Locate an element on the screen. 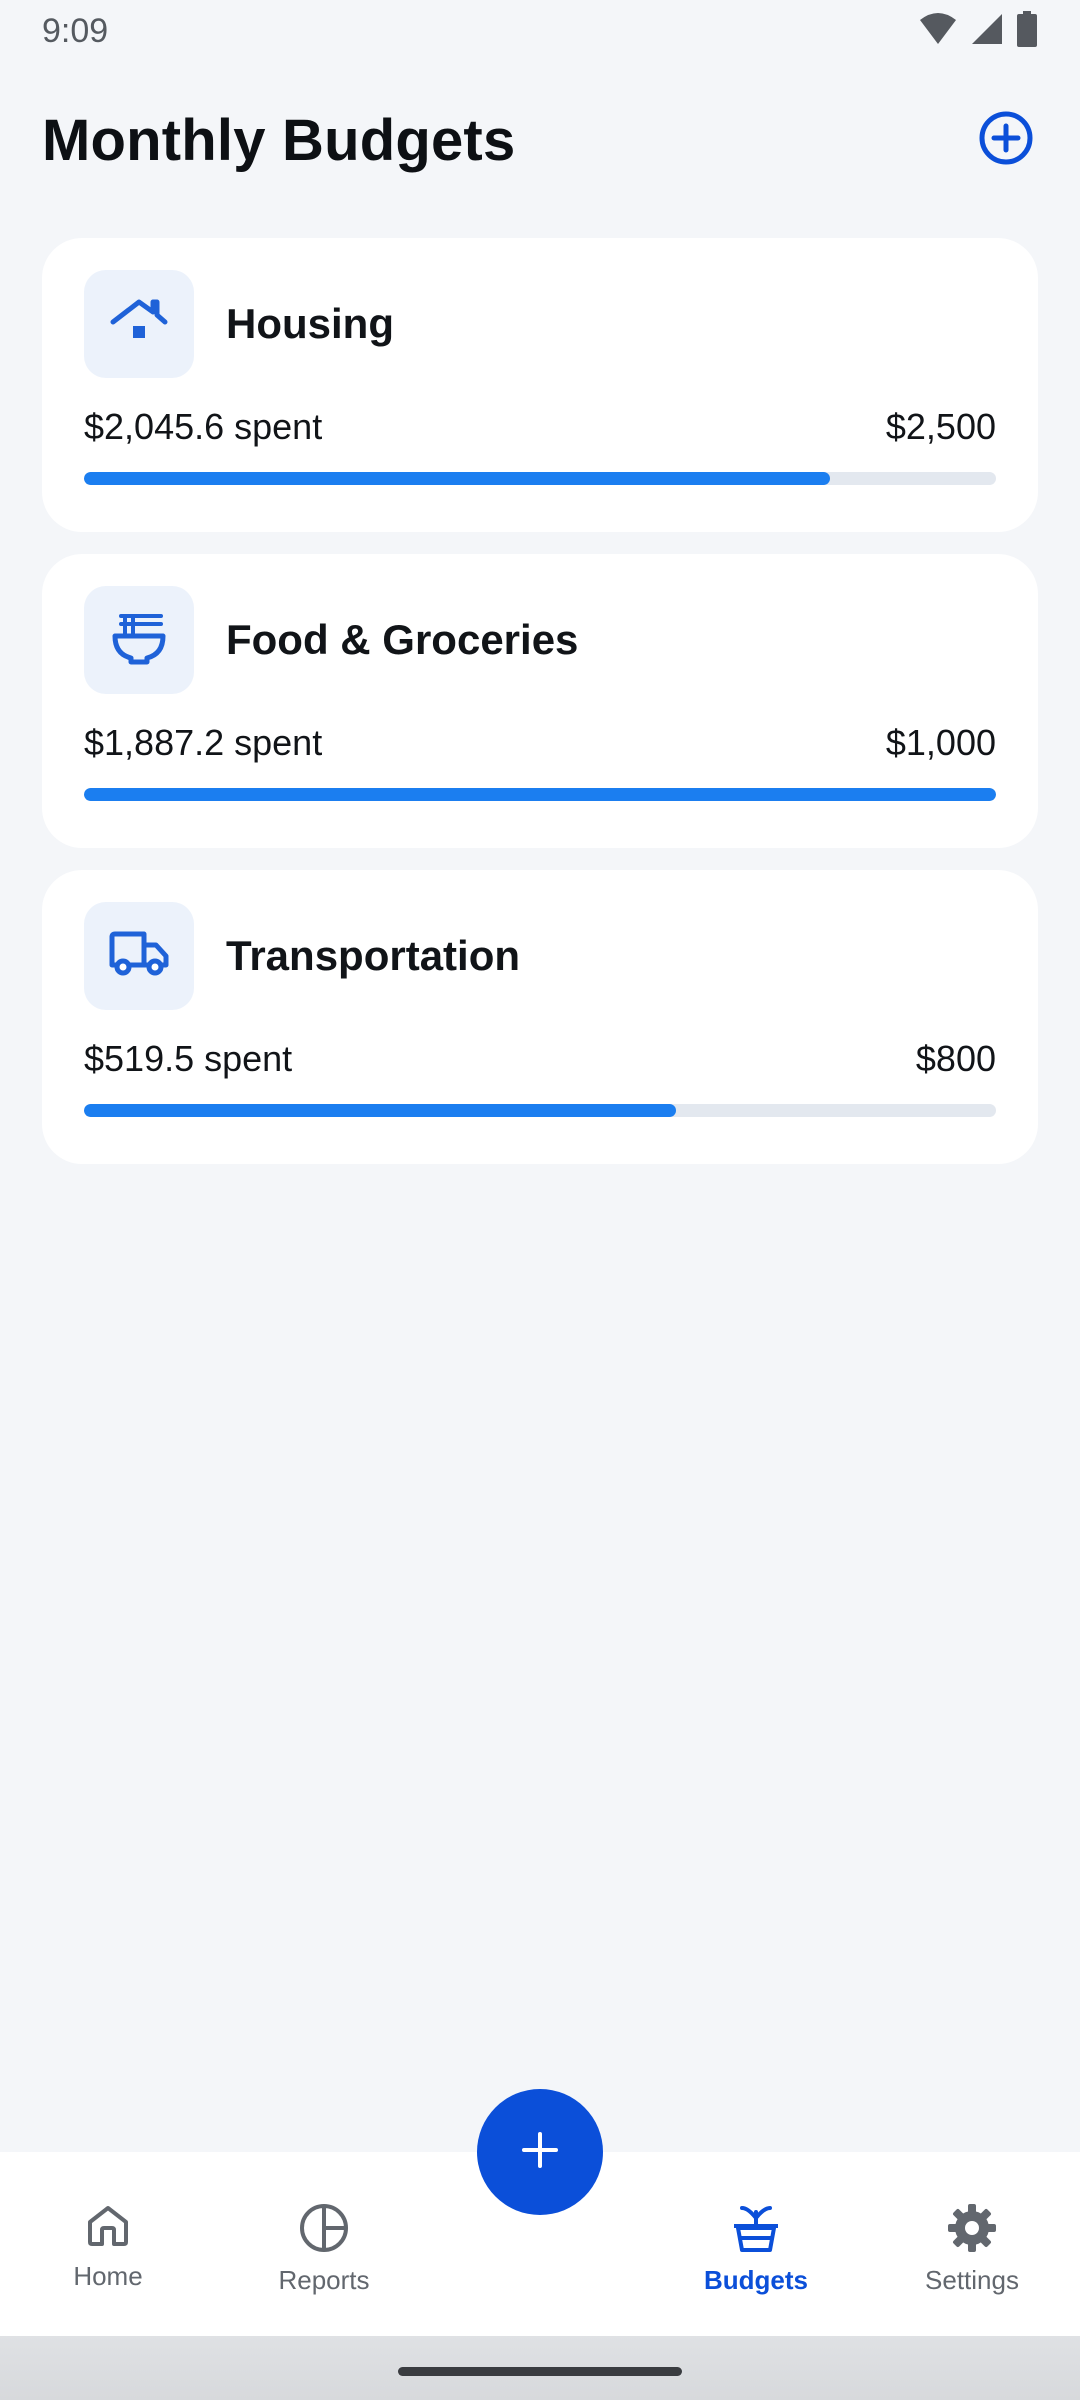  card-header: Food & Groceries is located at coordinates (540, 640).